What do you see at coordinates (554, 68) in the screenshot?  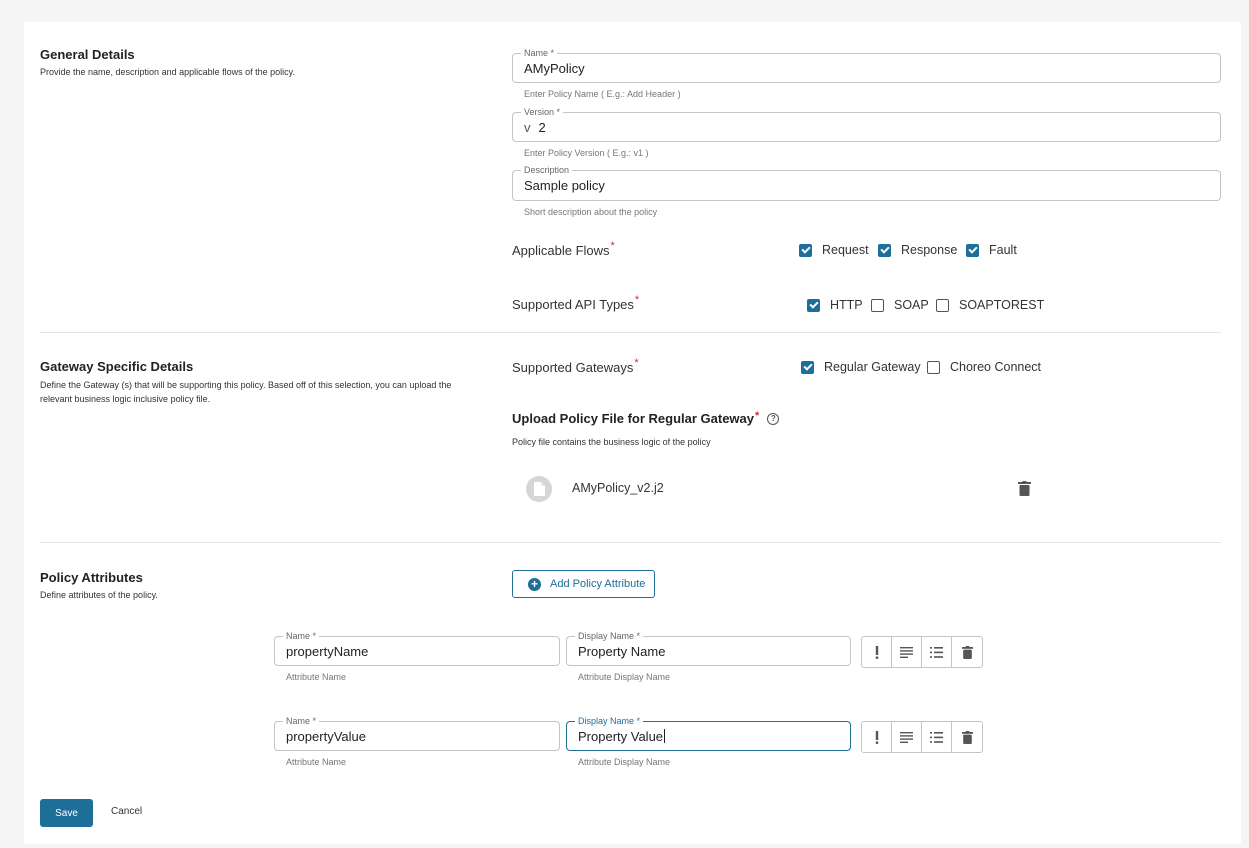 I see `policy-name-value: AMyPolicy` at bounding box center [554, 68].